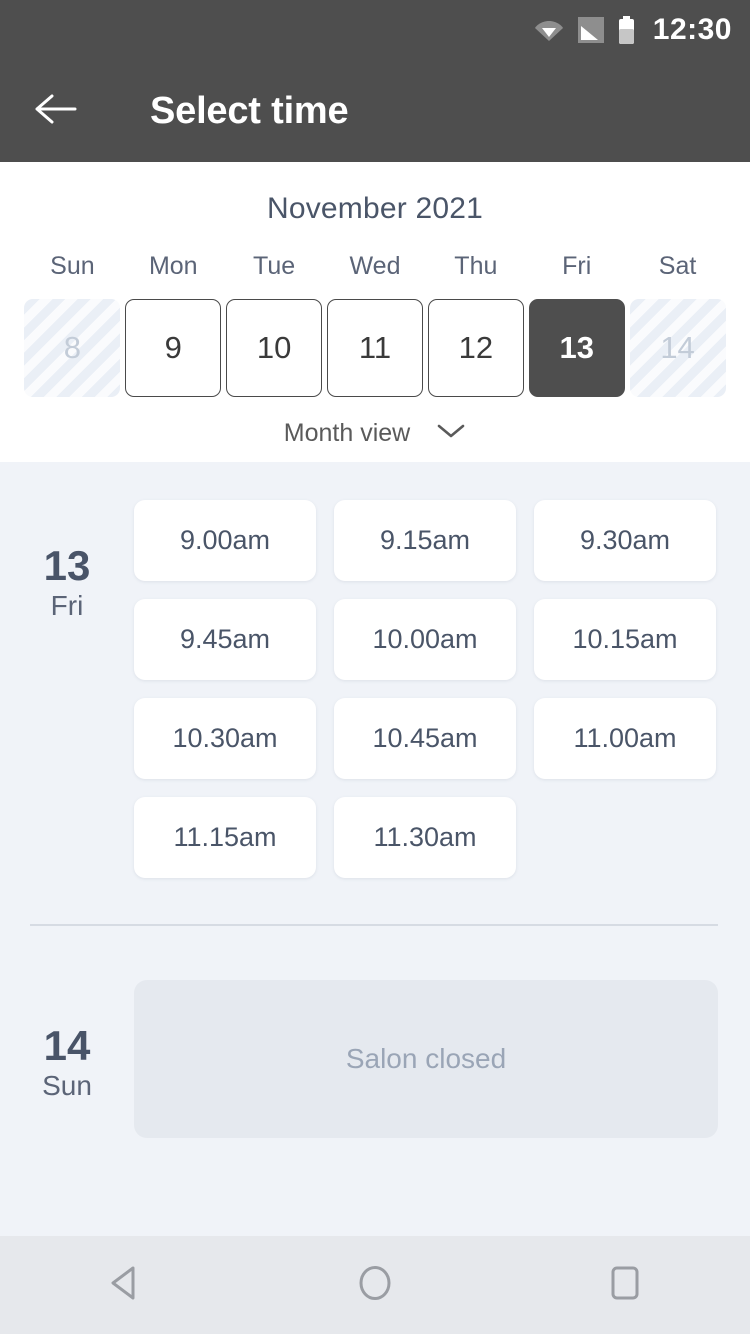  Describe the element at coordinates (577, 266) in the screenshot. I see `weekday-label: Fri` at that location.